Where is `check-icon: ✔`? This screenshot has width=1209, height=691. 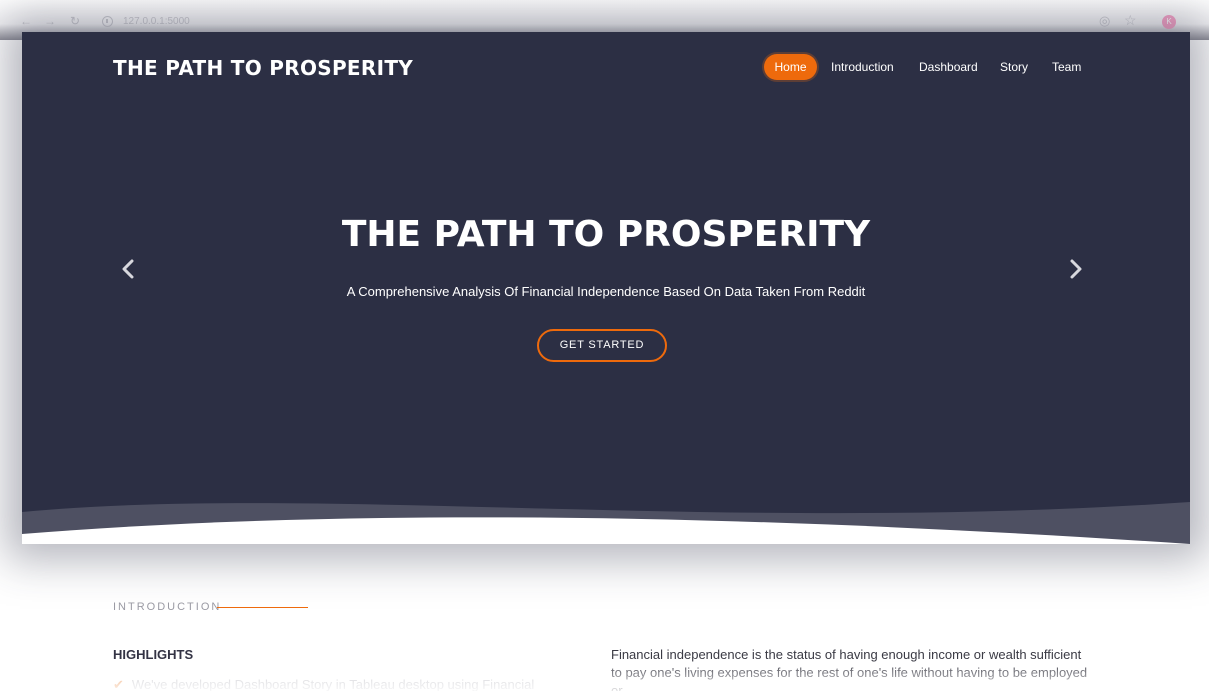 check-icon: ✔ is located at coordinates (118, 684).